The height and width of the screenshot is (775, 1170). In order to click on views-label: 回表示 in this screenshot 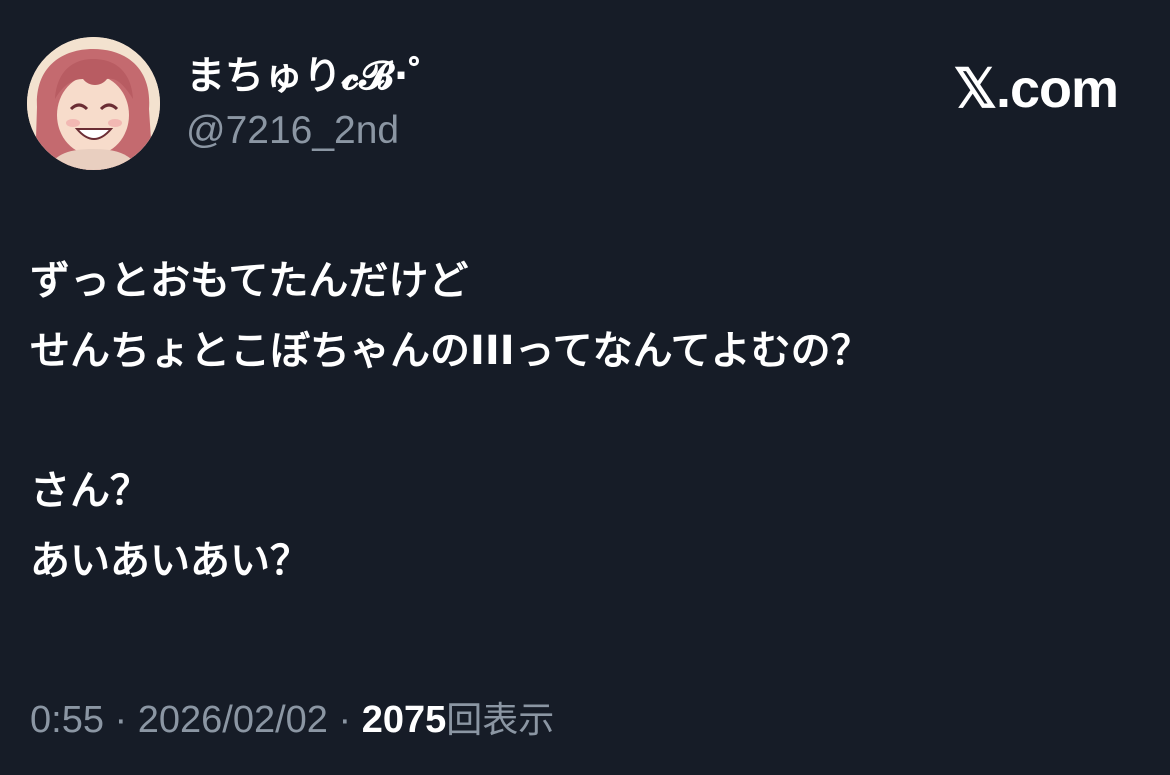, I will do `click(500, 720)`.